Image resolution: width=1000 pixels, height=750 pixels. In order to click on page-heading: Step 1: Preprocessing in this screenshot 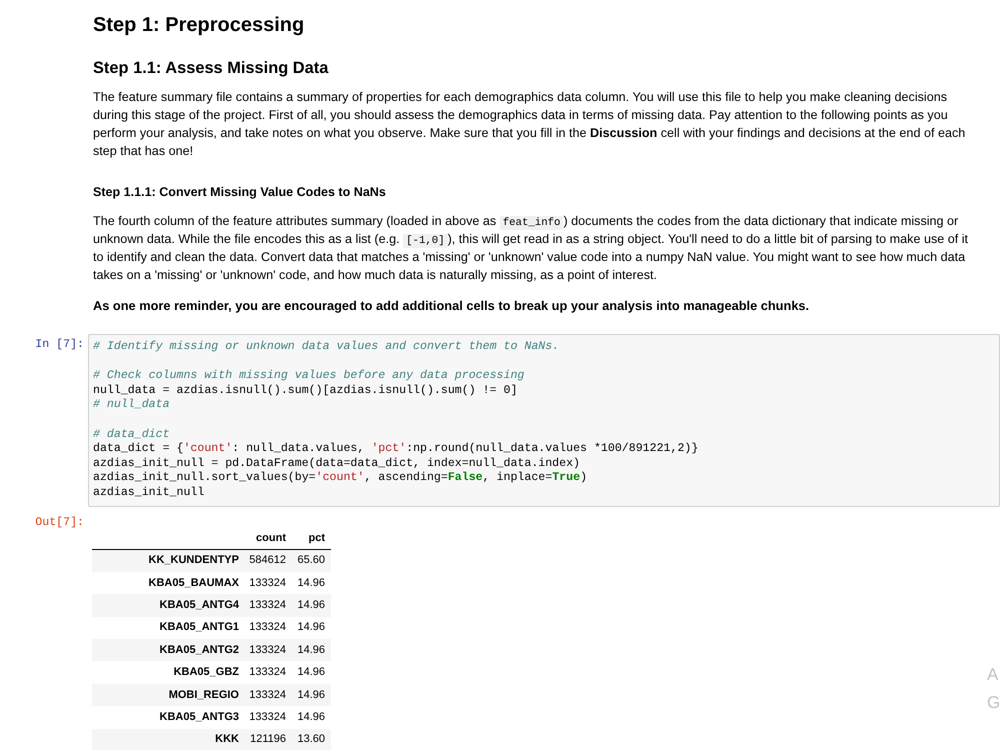, I will do `click(198, 25)`.